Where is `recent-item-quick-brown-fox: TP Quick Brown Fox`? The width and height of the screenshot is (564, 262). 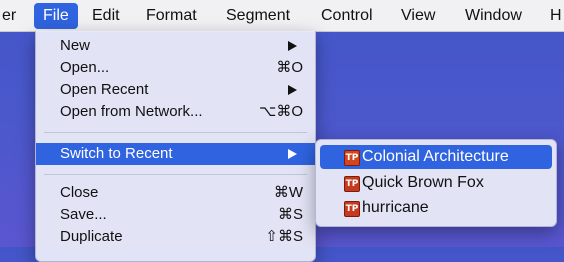 recent-item-quick-brown-fox: TP Quick Brown Fox is located at coordinates (436, 183).